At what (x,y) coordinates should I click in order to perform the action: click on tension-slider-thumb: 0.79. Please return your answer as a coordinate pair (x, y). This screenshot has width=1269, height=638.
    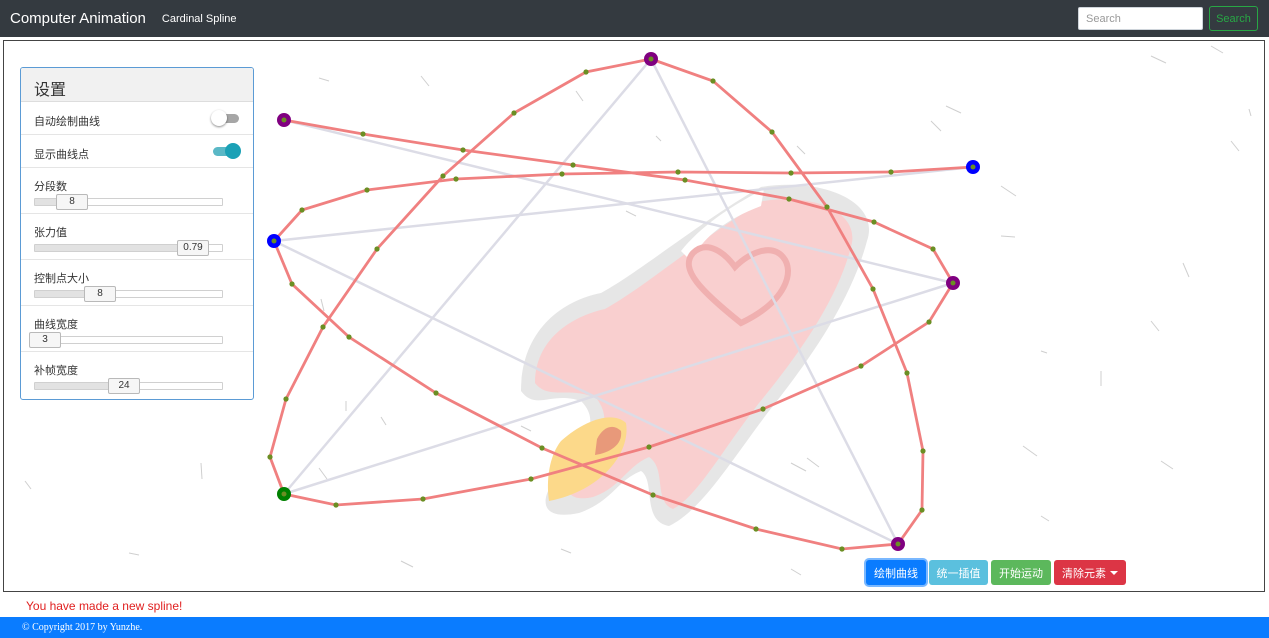
    Looking at the image, I should click on (193, 248).